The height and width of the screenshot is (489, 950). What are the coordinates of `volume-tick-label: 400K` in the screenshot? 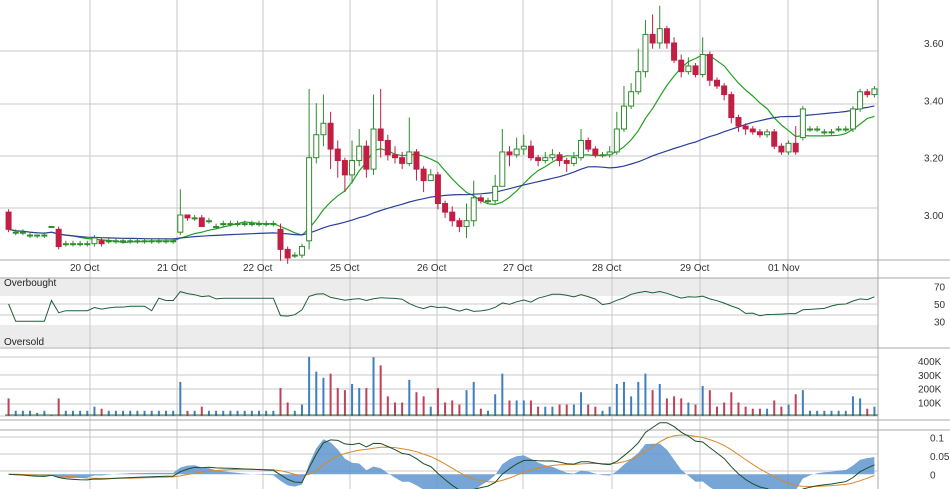 It's located at (930, 362).